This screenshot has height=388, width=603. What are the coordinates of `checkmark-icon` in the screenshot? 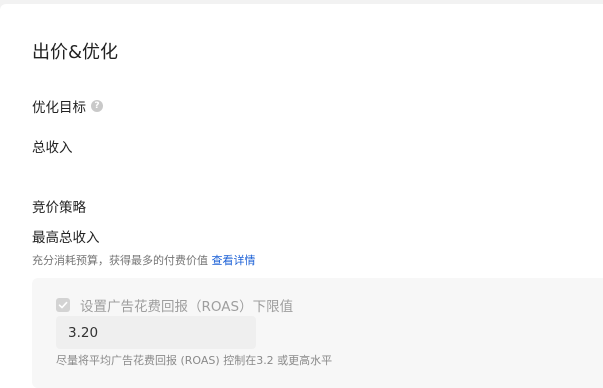 It's located at (63, 305).